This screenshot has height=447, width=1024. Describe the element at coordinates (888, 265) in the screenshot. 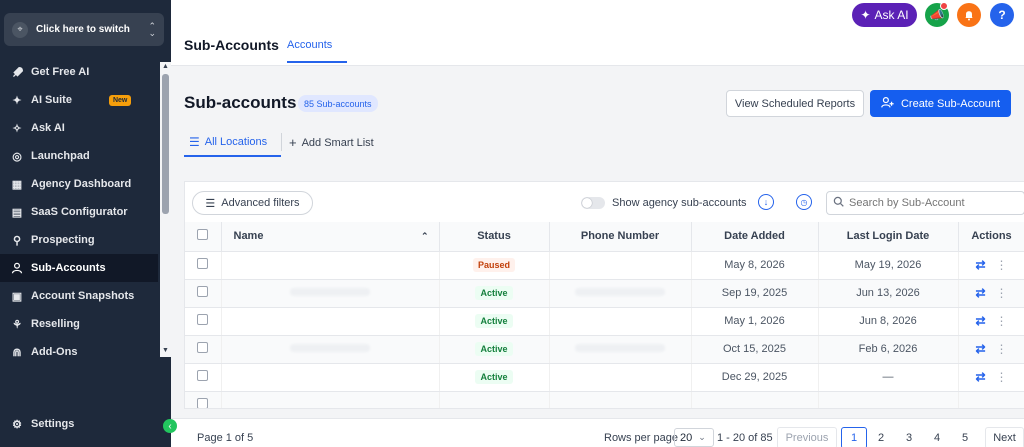

I see `last-login-cell: May 19, 2026` at that location.